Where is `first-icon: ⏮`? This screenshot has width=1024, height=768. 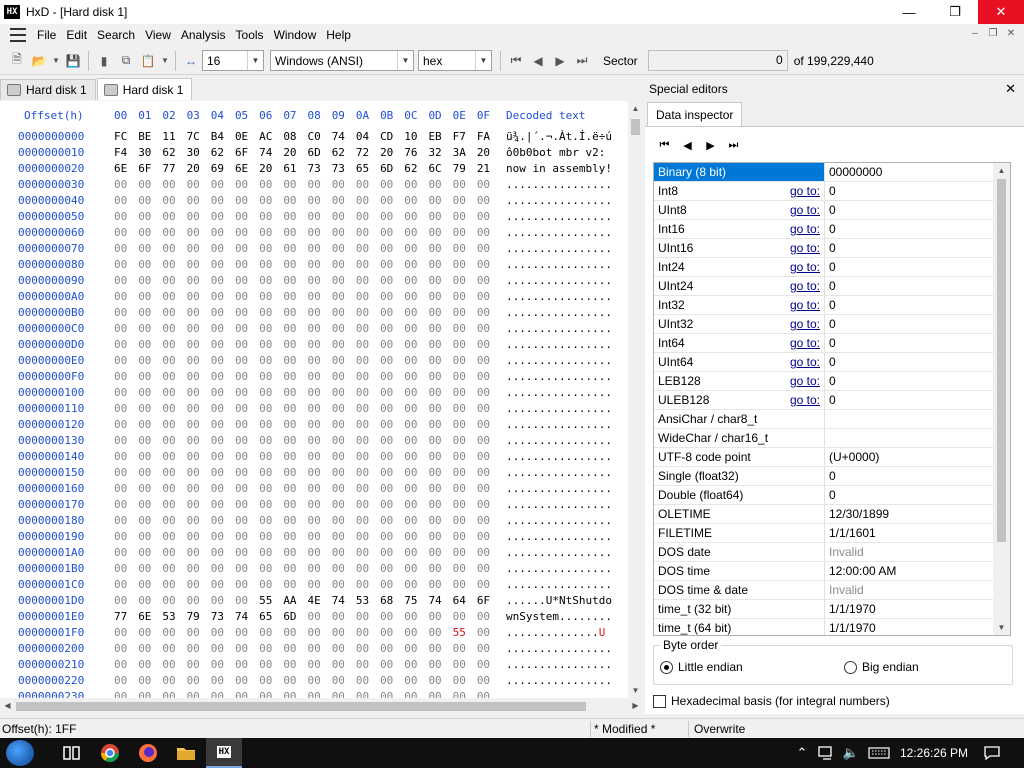 first-icon: ⏮ is located at coordinates (664, 145).